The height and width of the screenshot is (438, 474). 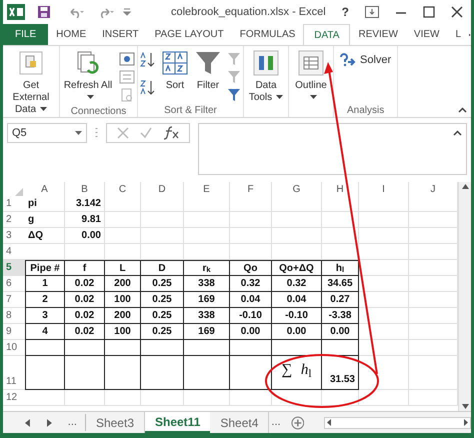 What do you see at coordinates (16, 12) in the screenshot?
I see `excel-logo-icon` at bounding box center [16, 12].